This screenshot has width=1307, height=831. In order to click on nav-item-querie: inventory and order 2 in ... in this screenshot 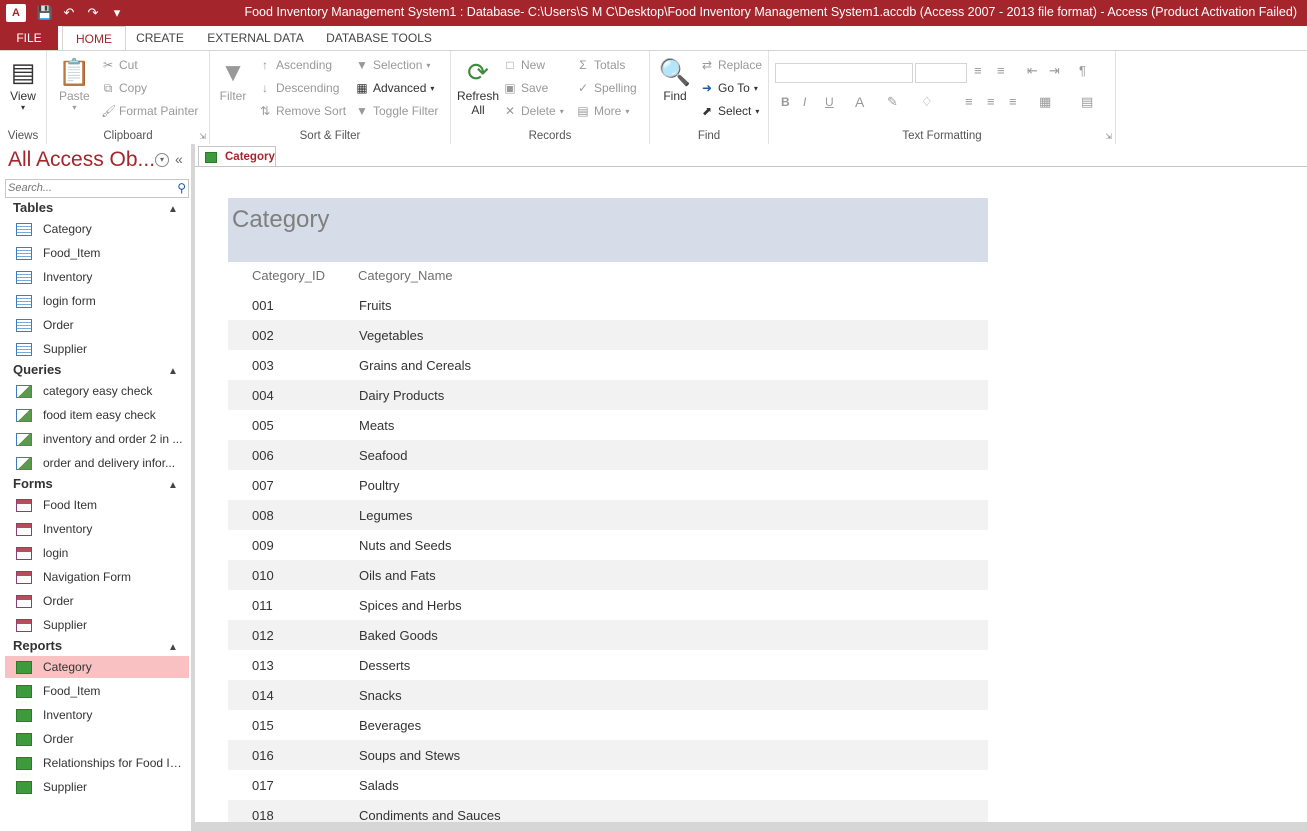, I will do `click(97, 439)`.